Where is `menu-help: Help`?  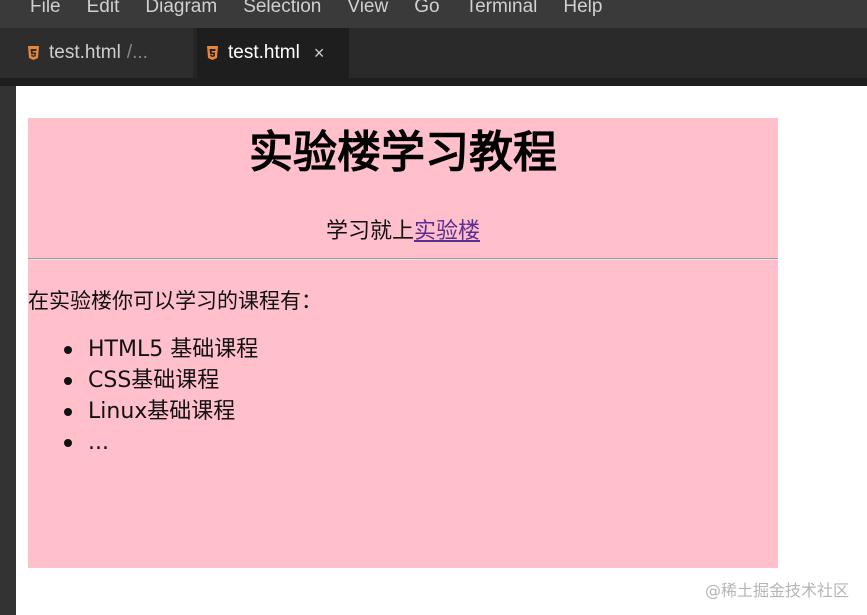
menu-help: Help is located at coordinates (582, 8).